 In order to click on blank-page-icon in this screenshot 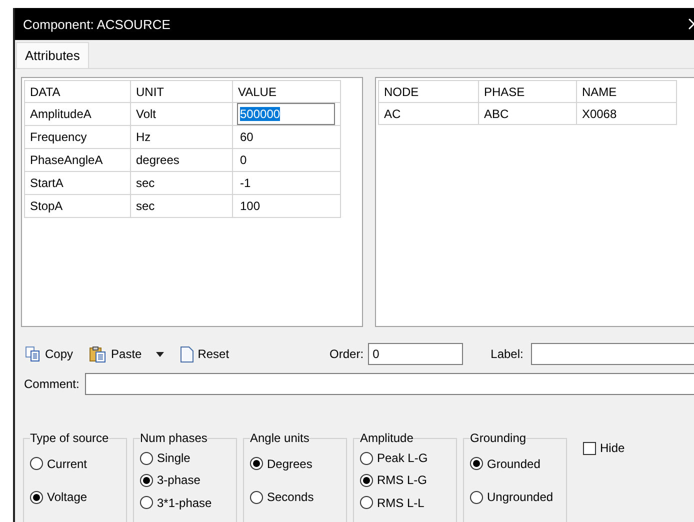, I will do `click(187, 354)`.